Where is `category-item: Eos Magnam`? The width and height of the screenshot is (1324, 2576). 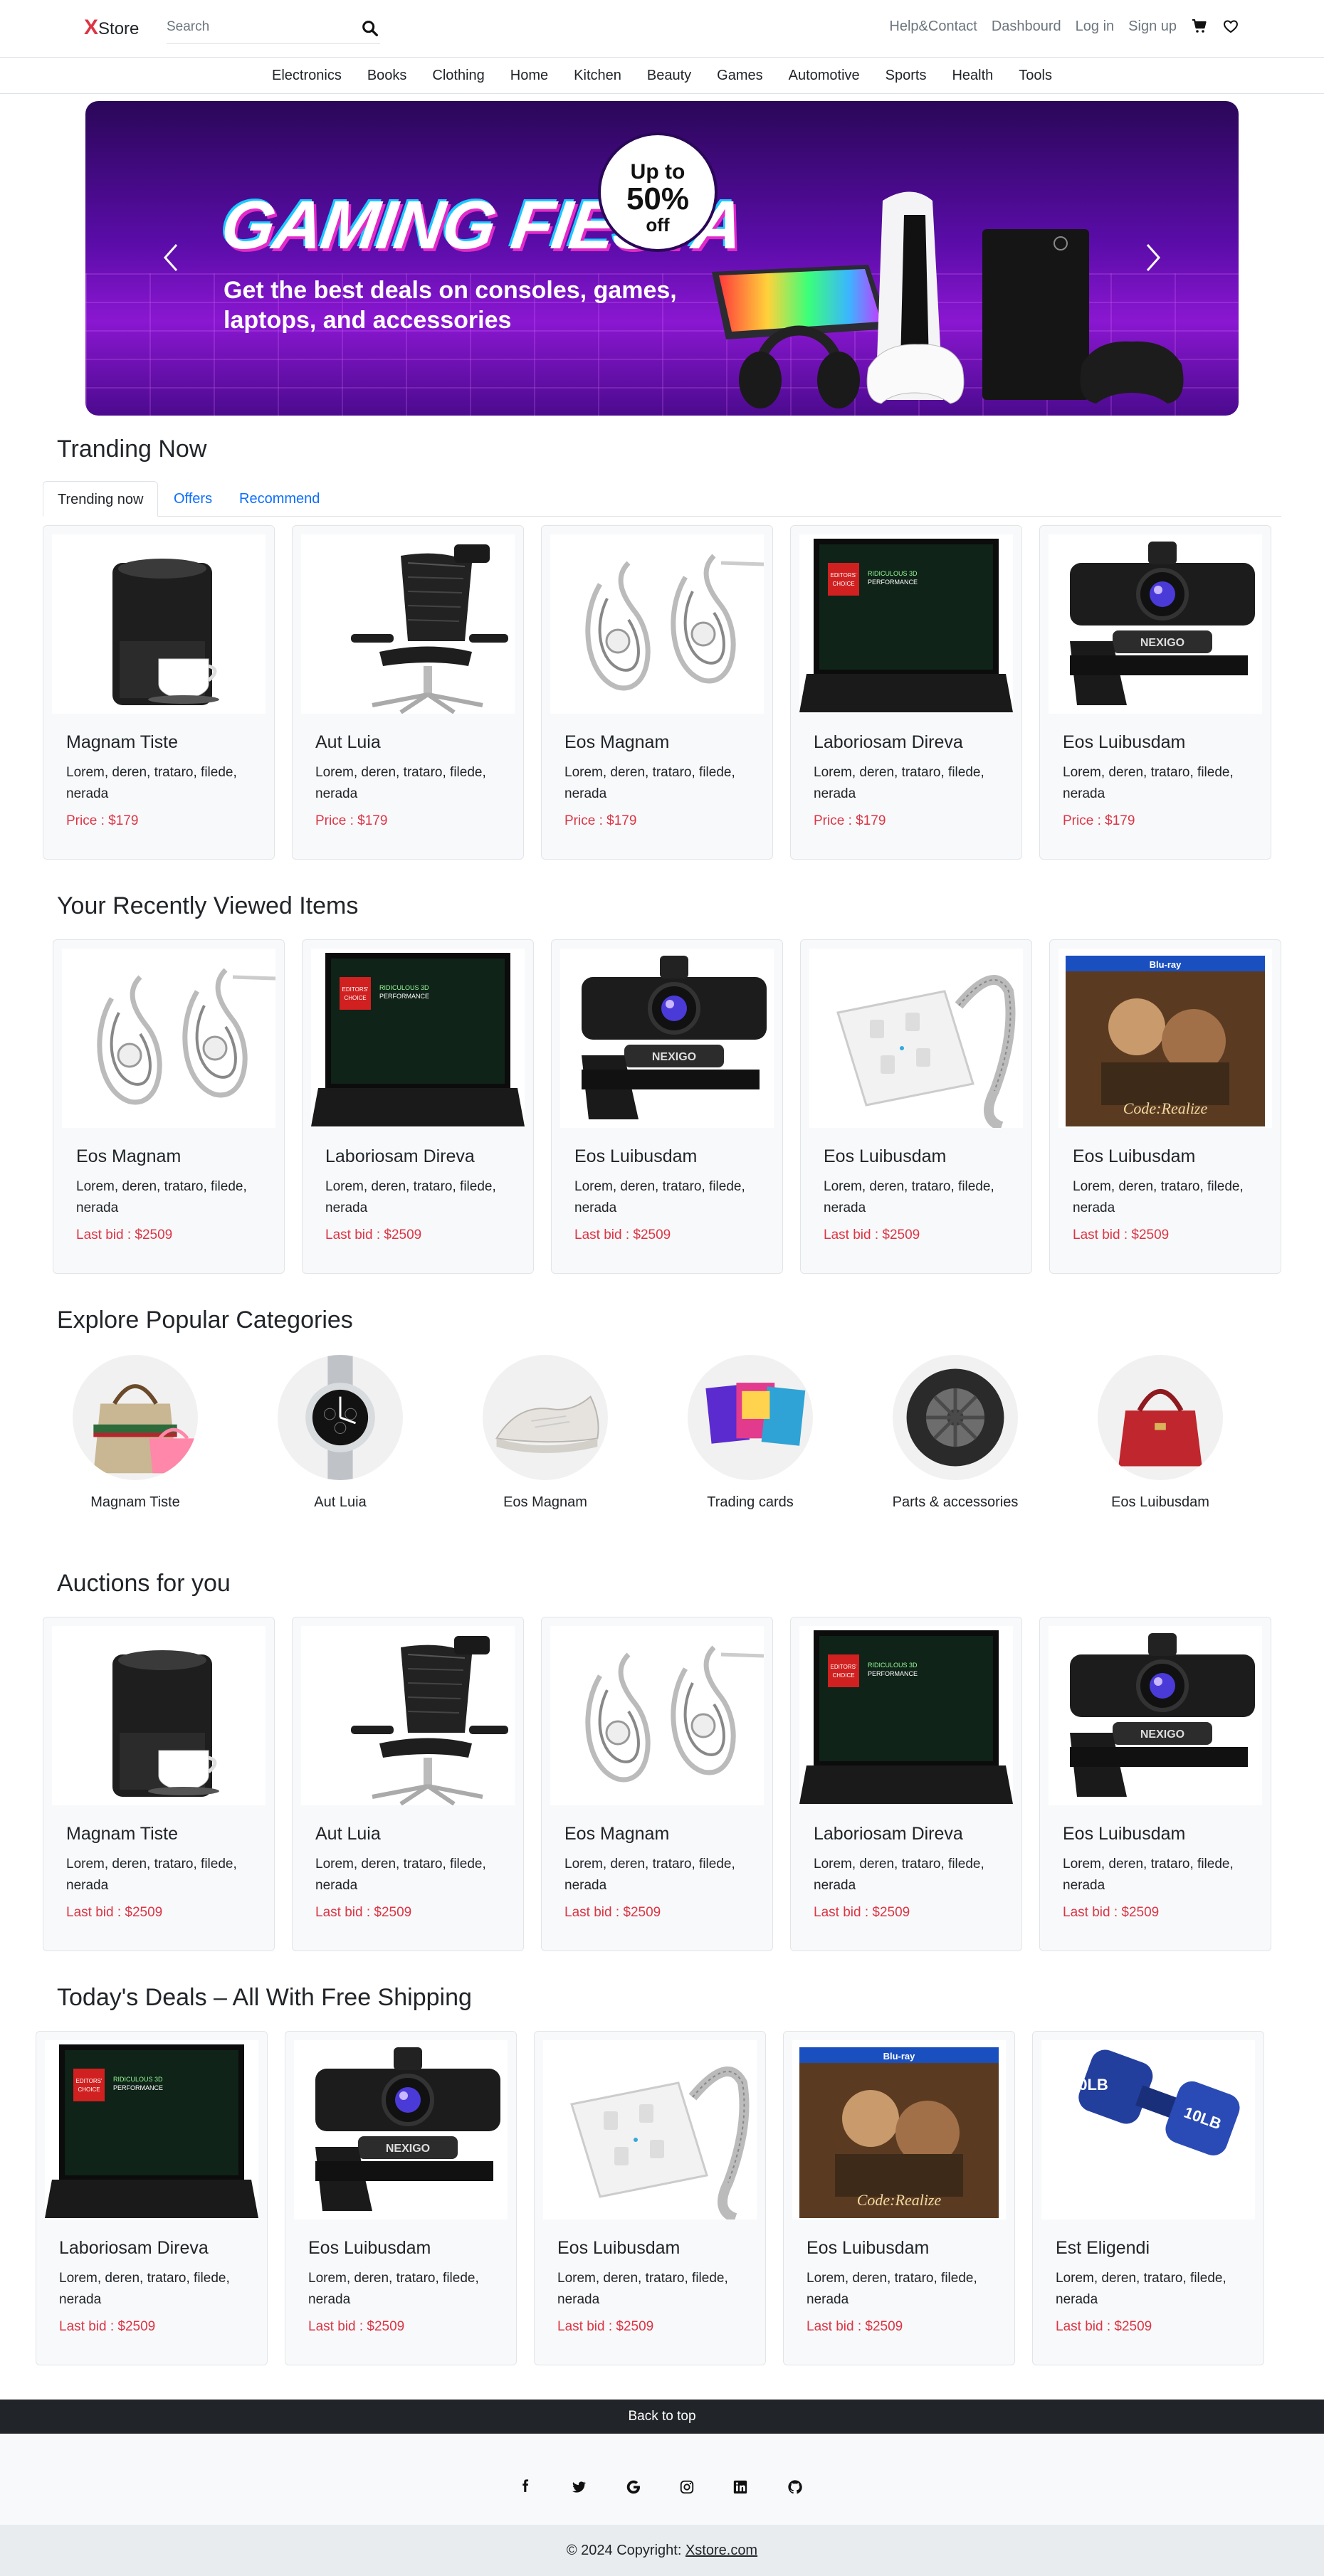 category-item: Eos Magnam is located at coordinates (545, 1433).